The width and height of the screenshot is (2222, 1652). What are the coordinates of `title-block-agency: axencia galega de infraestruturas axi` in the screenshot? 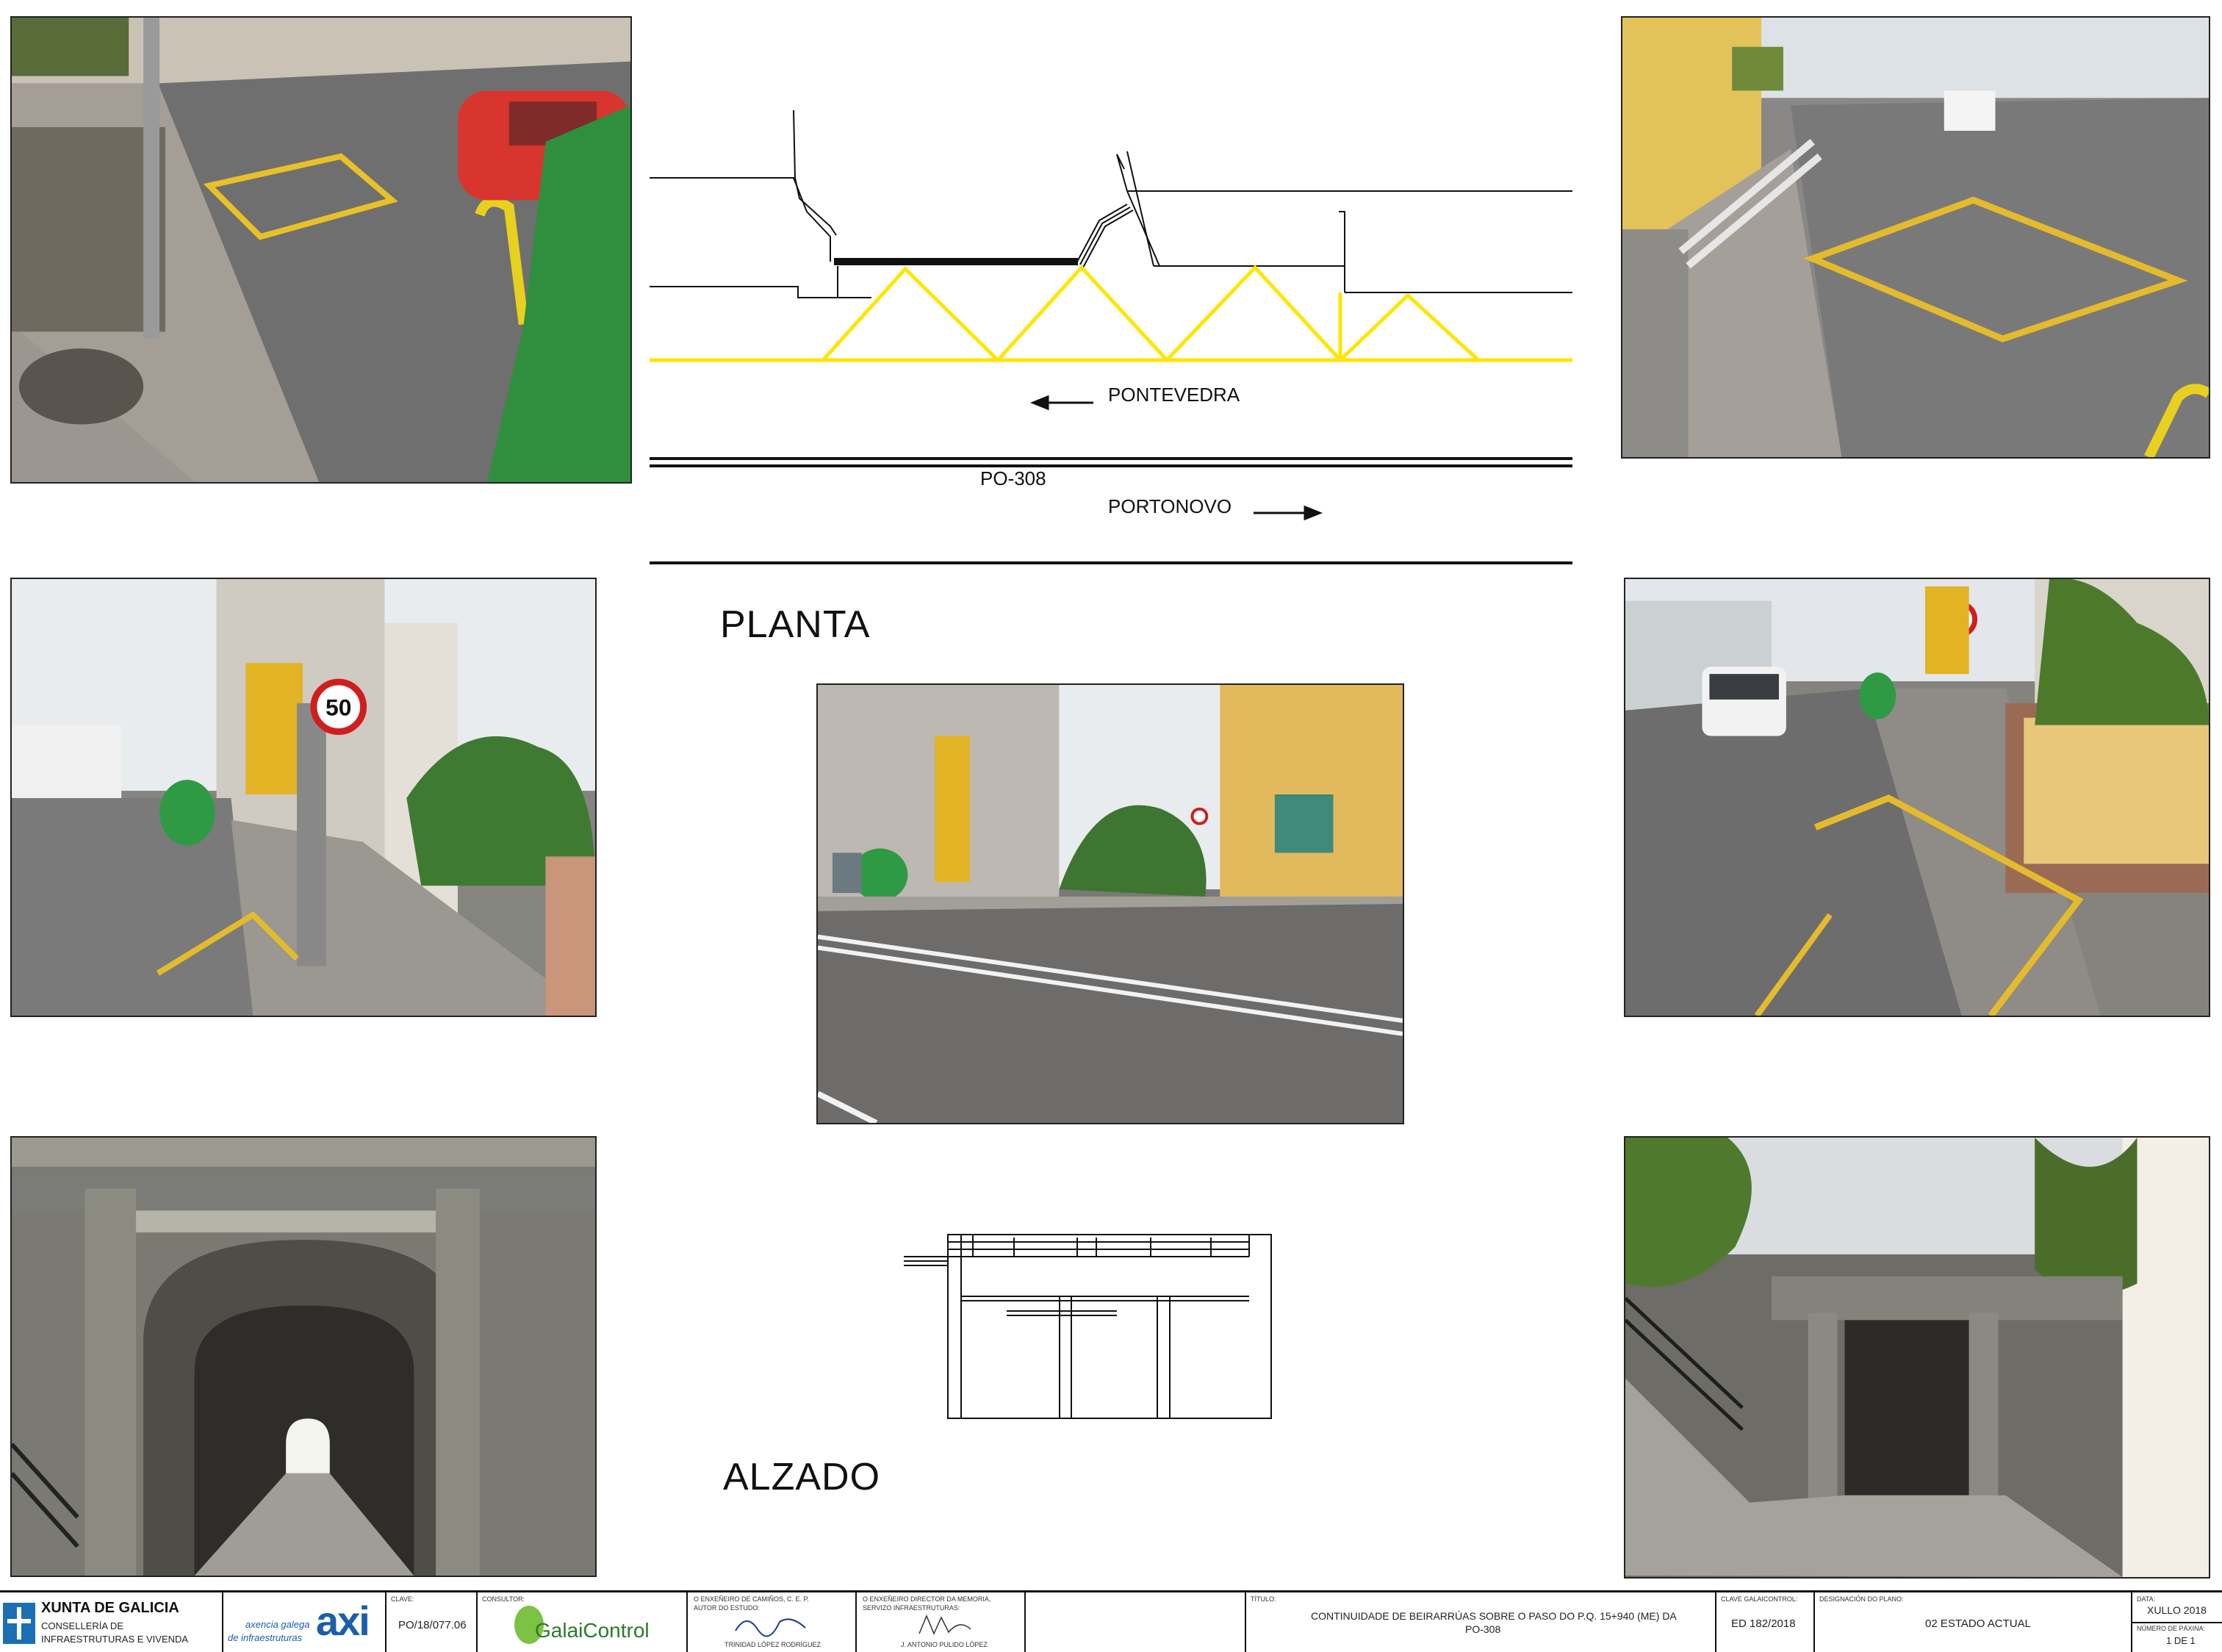 It's located at (304, 1622).